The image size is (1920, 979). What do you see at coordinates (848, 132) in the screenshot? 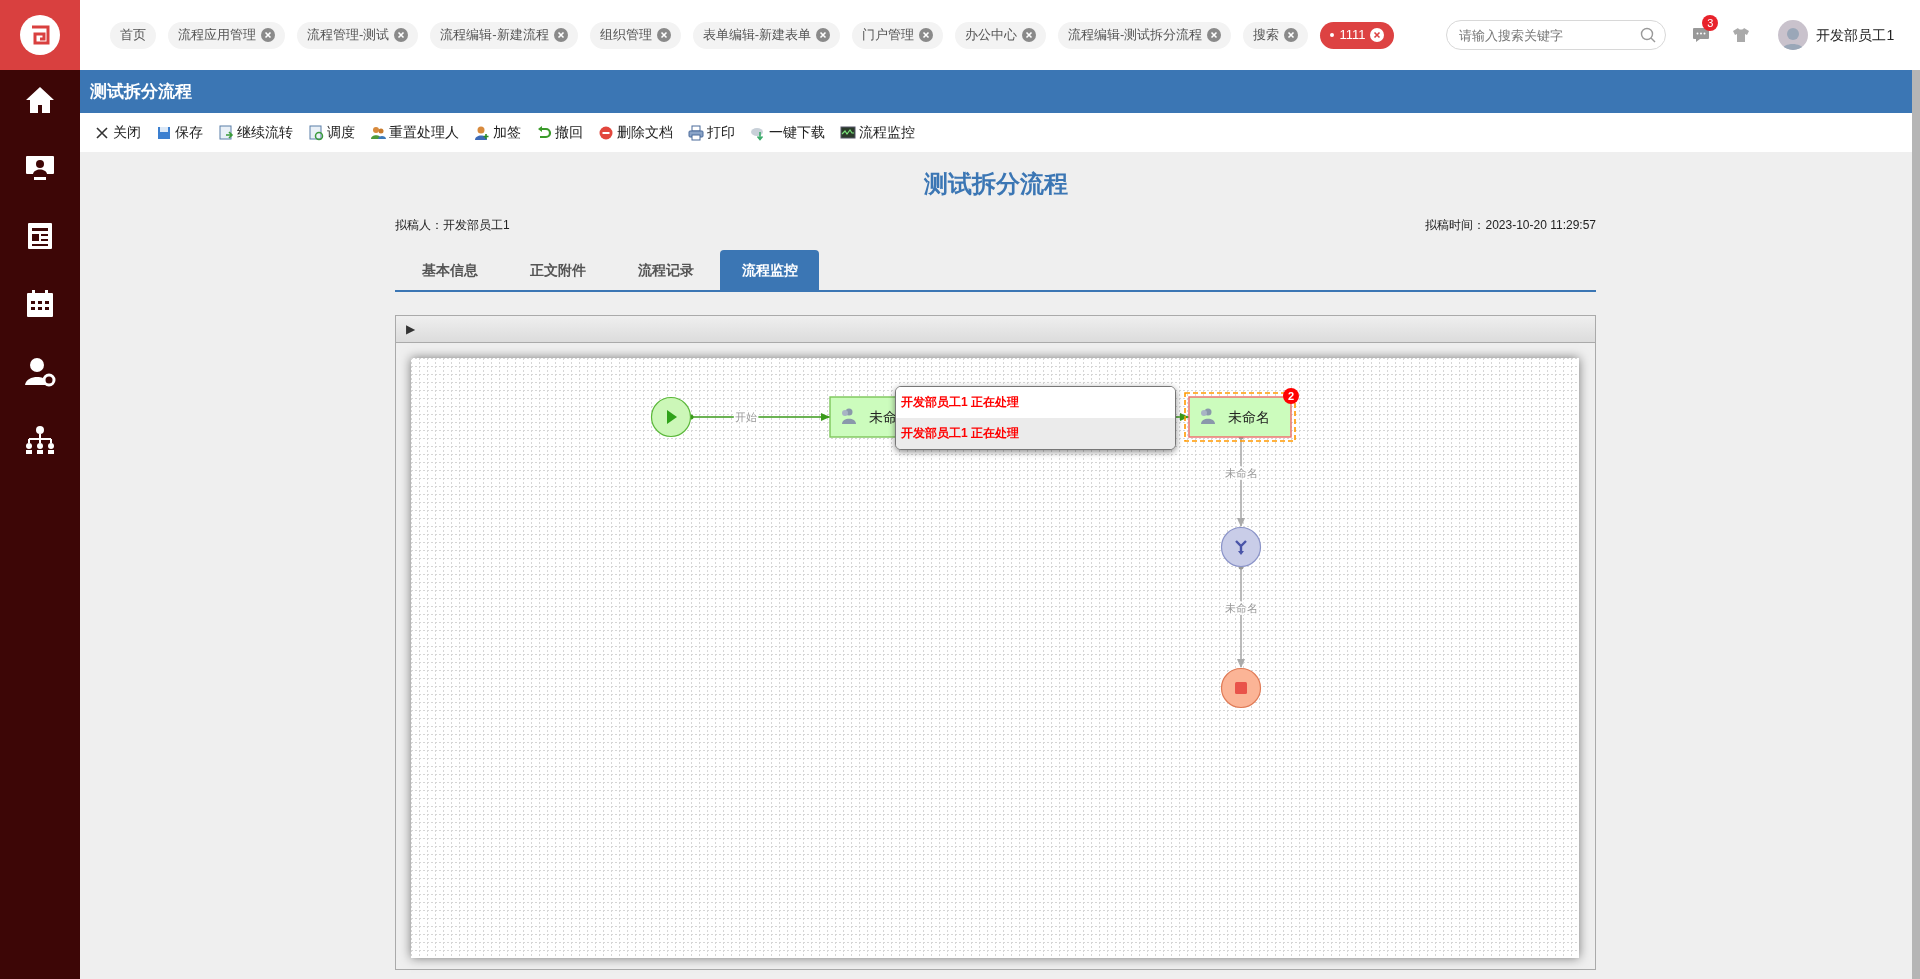
I see `monitor-chart-icon` at bounding box center [848, 132].